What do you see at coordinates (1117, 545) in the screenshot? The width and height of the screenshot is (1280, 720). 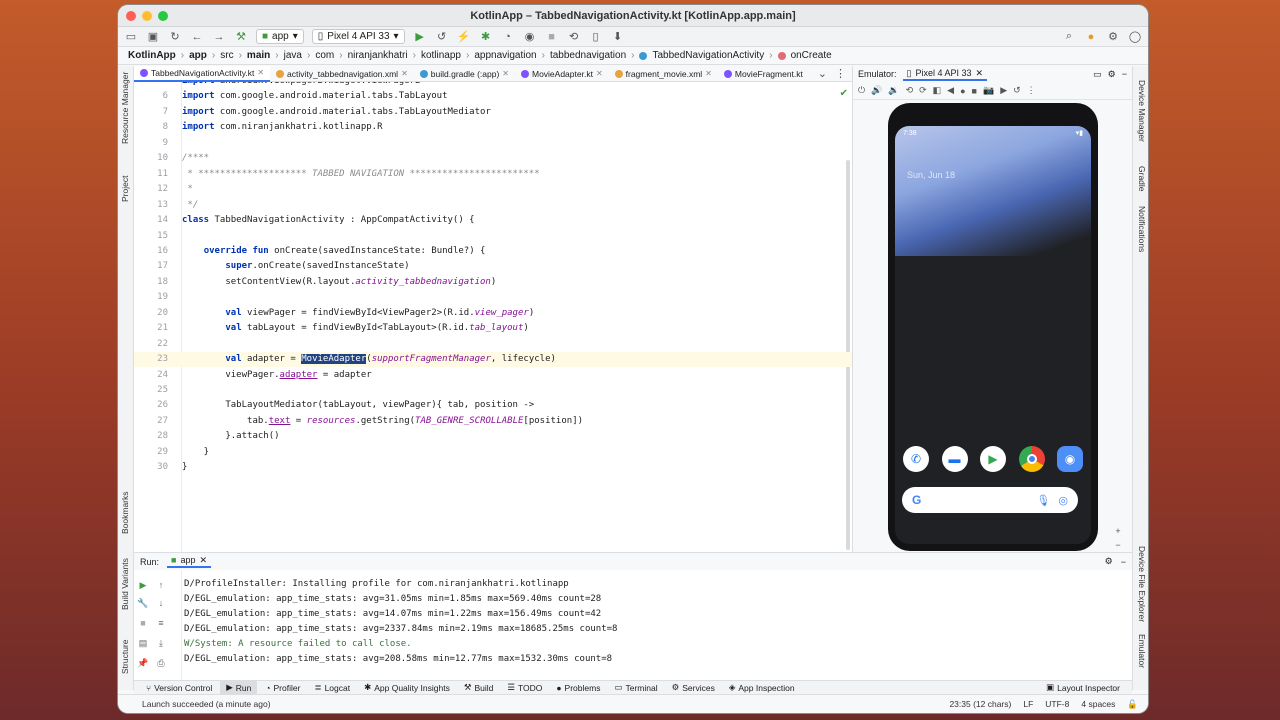 I see `zoom-out-icon: −` at bounding box center [1117, 545].